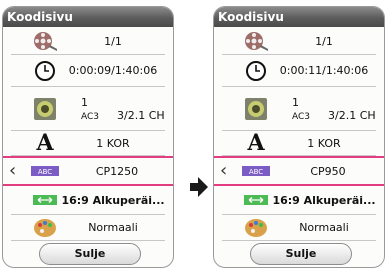  What do you see at coordinates (88, 171) in the screenshot?
I see `row-code-page-selected: ‹ ABC CP1250` at bounding box center [88, 171].